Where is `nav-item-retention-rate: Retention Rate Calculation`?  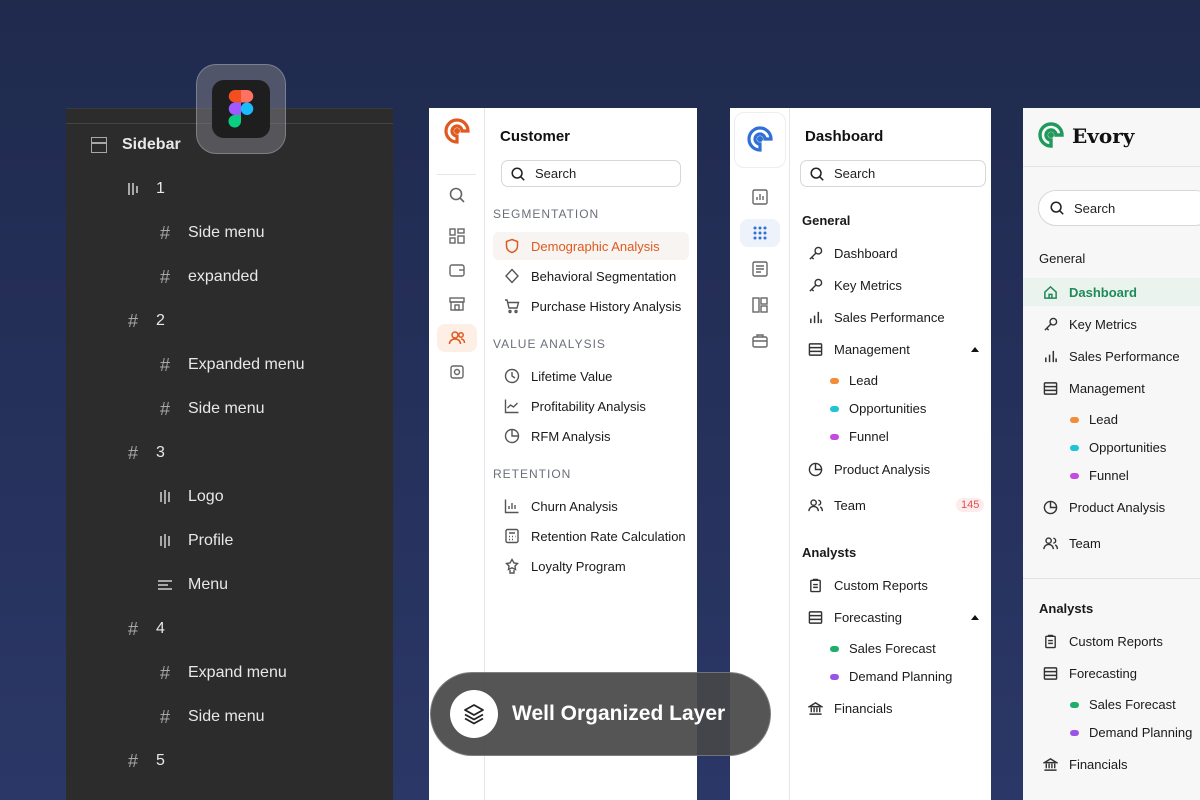
nav-item-retention-rate: Retention Rate Calculation is located at coordinates (594, 536).